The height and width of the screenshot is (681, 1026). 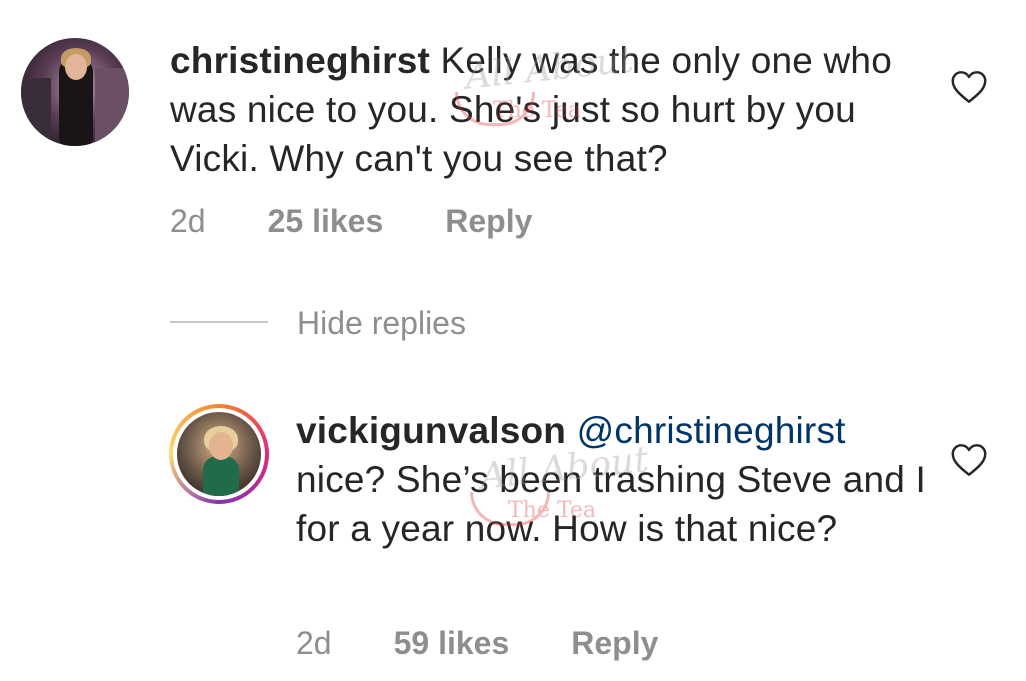 What do you see at coordinates (431, 430) in the screenshot?
I see `comment-username: vickigunvalson` at bounding box center [431, 430].